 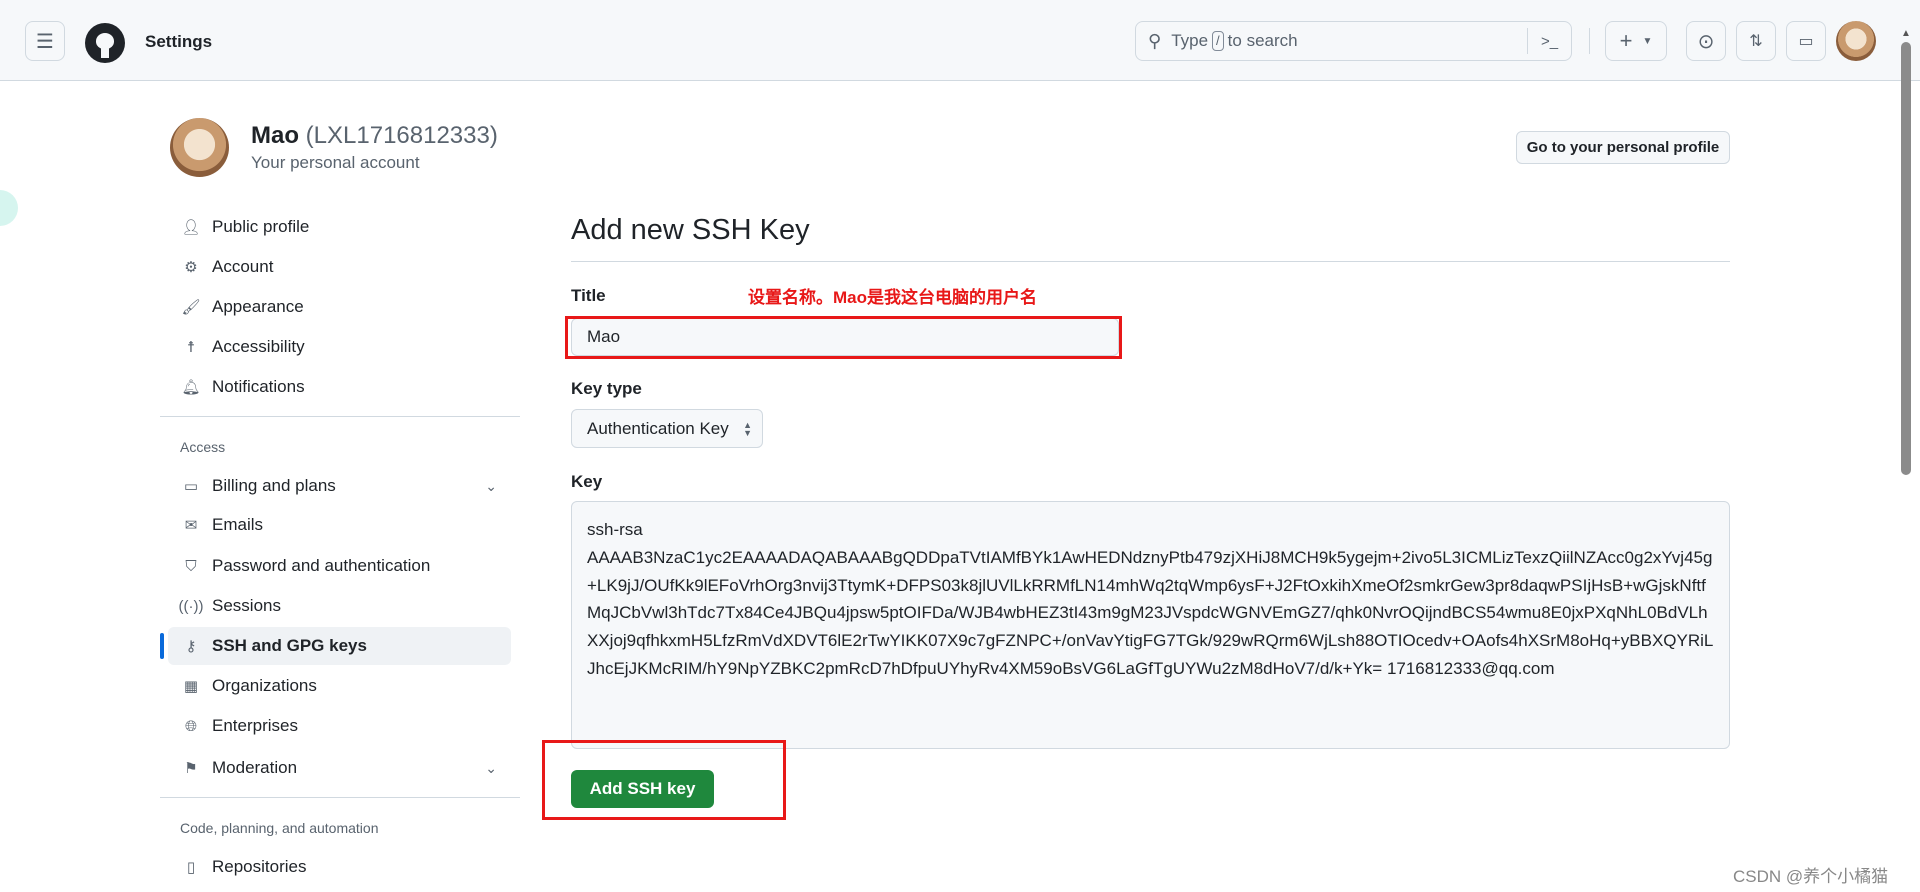 What do you see at coordinates (191, 646) in the screenshot?
I see `key-icon: ⚷` at bounding box center [191, 646].